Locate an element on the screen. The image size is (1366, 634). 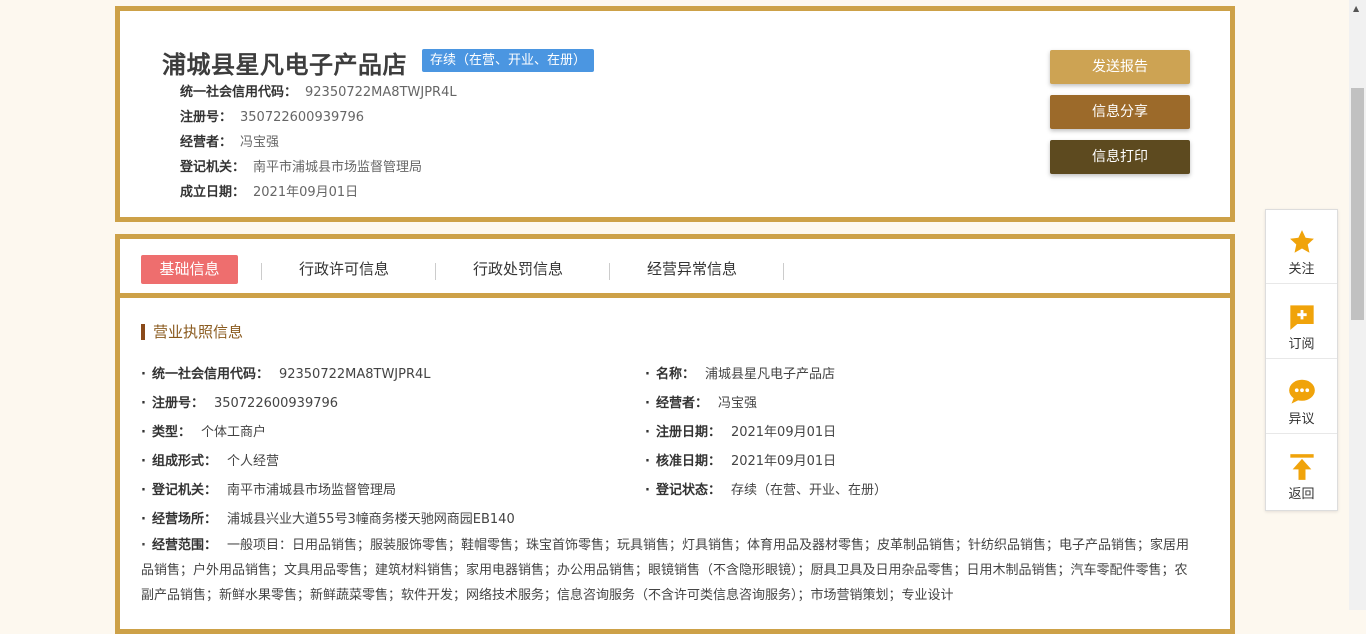
field-value: 350722600939796 is located at coordinates (276, 403).